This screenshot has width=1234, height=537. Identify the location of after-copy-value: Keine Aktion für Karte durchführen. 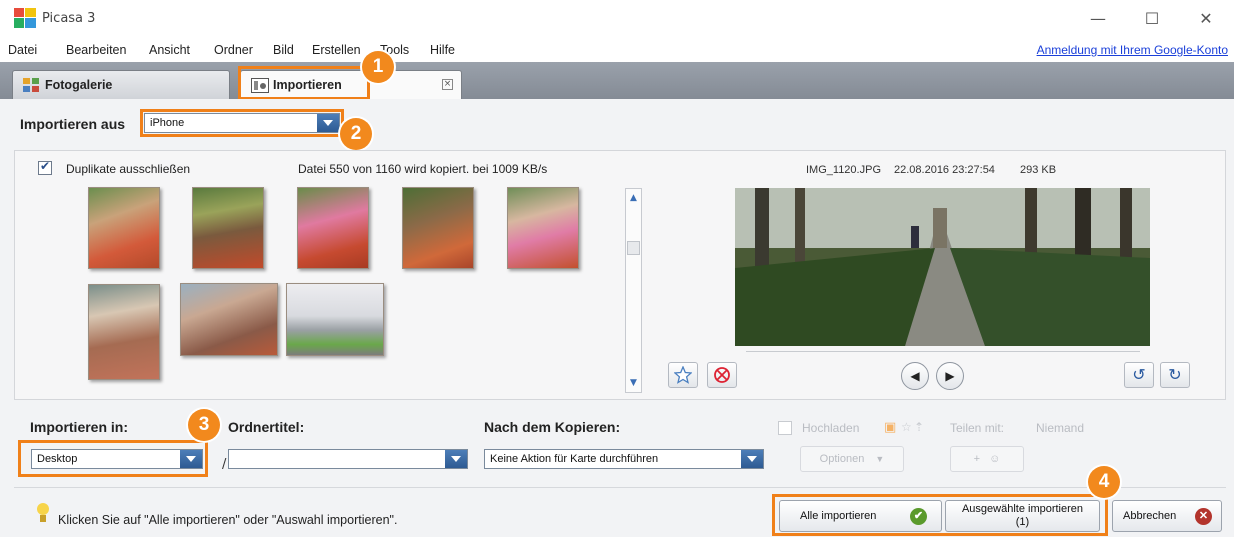
(574, 459).